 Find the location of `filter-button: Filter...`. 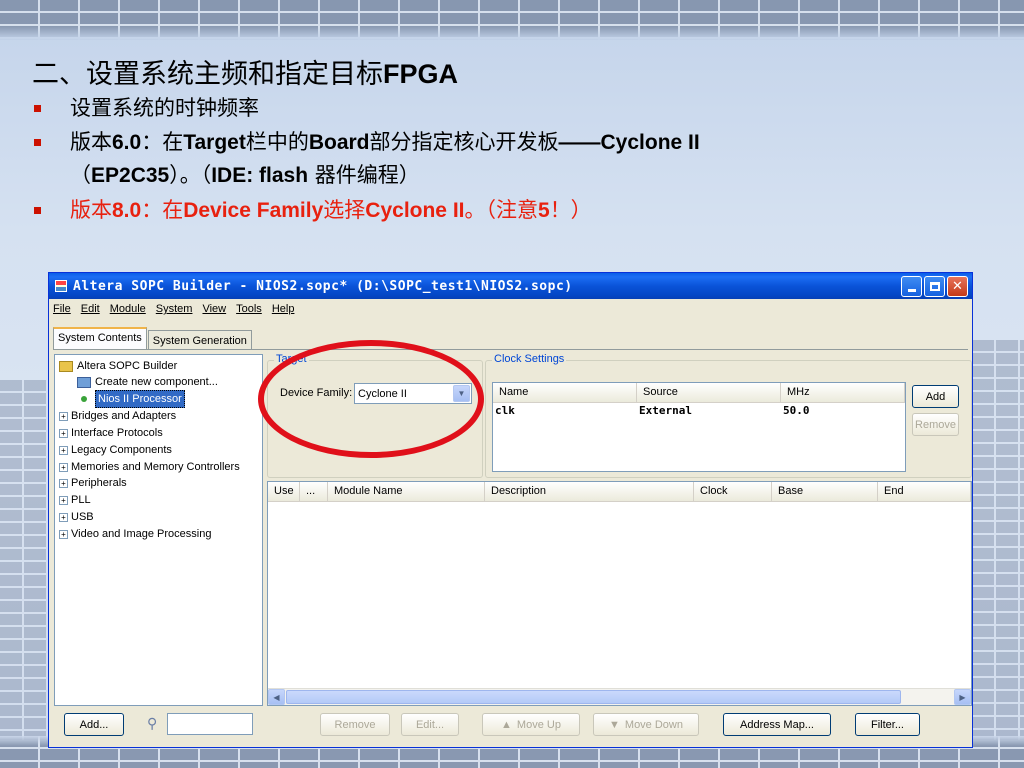

filter-button: Filter... is located at coordinates (887, 724).